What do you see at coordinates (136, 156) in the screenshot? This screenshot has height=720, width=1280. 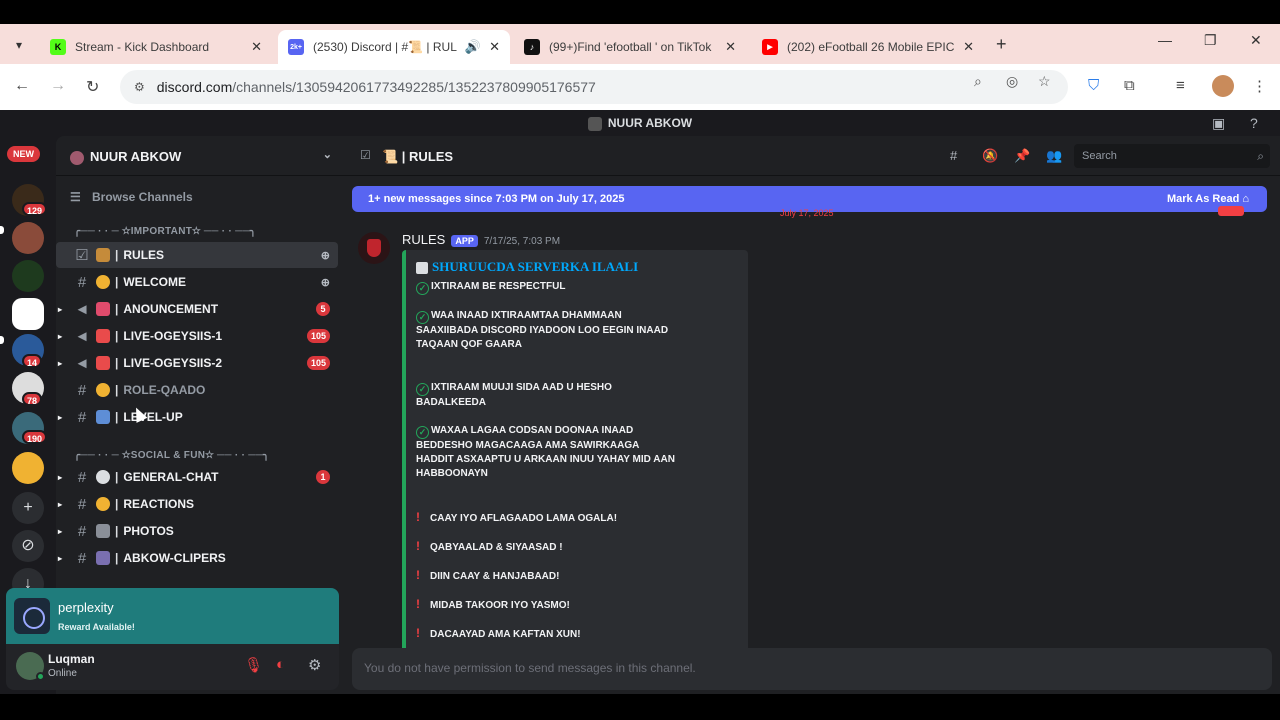 I see `server-name: NUUR ABKOW` at bounding box center [136, 156].